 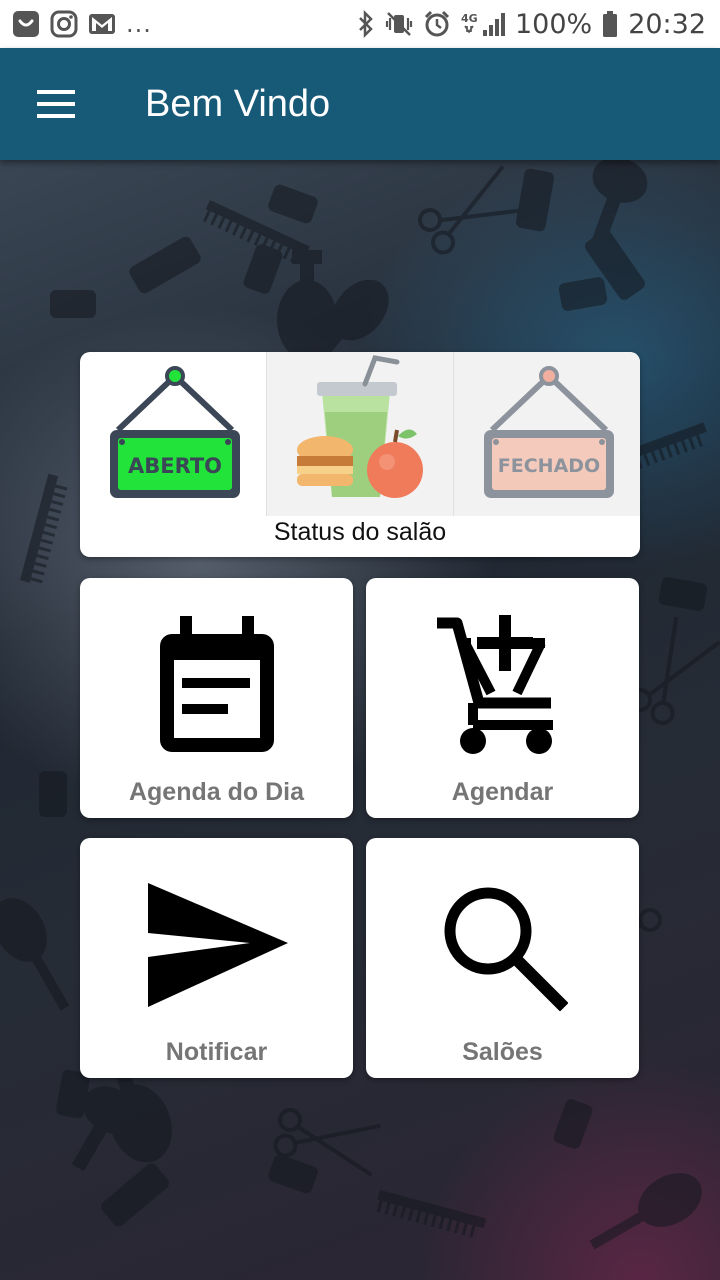 I want to click on svg-text: 4G, so click(x=469, y=18).